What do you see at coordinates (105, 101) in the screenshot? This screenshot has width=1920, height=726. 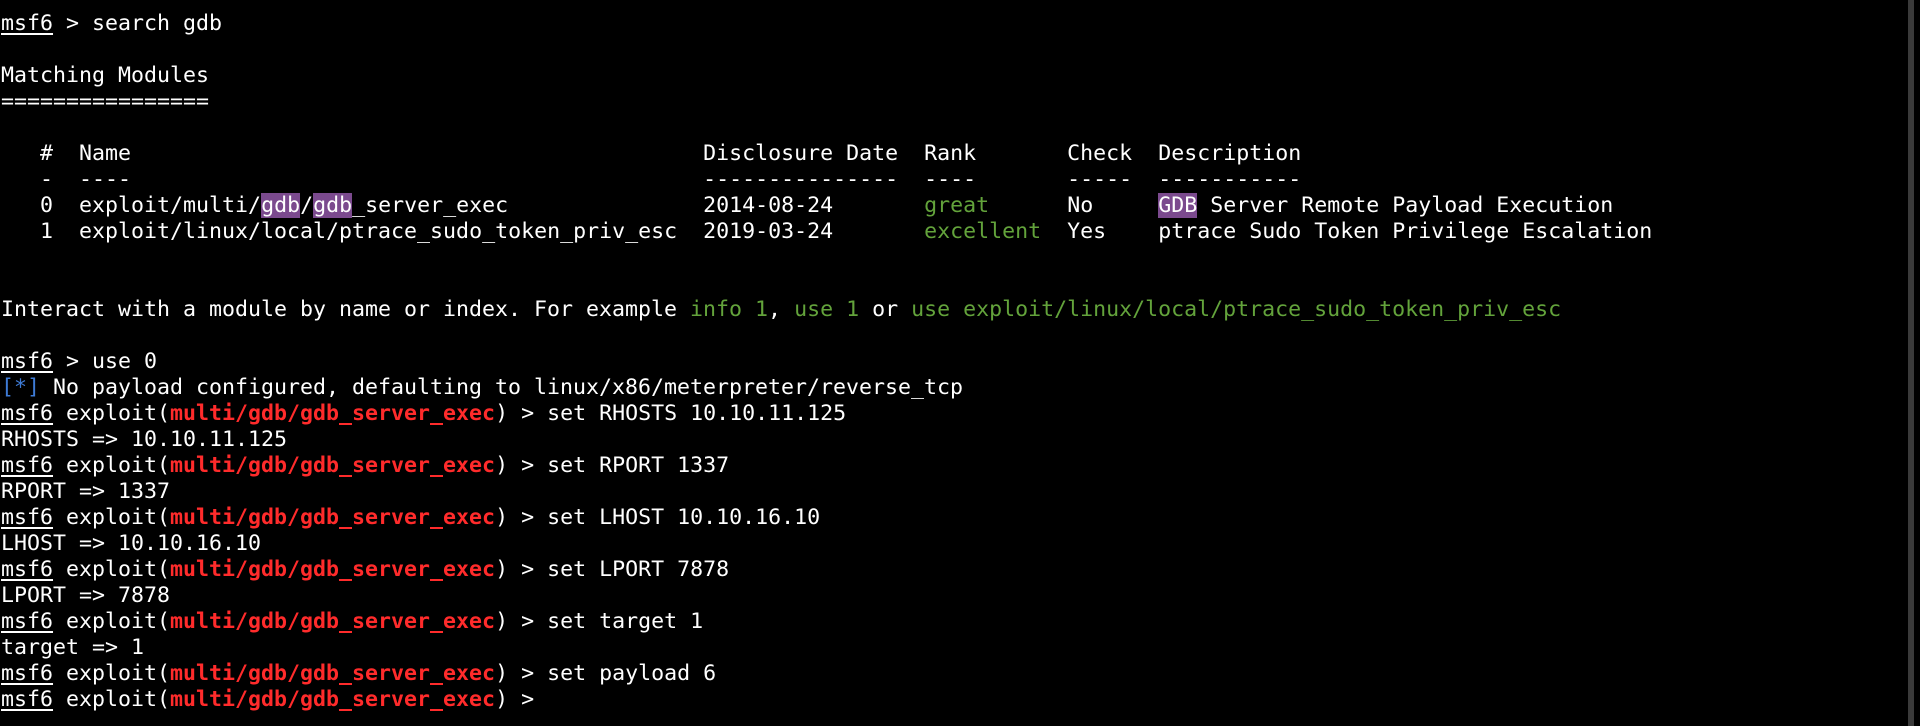 I see `matching-modules-underline: ================` at bounding box center [105, 101].